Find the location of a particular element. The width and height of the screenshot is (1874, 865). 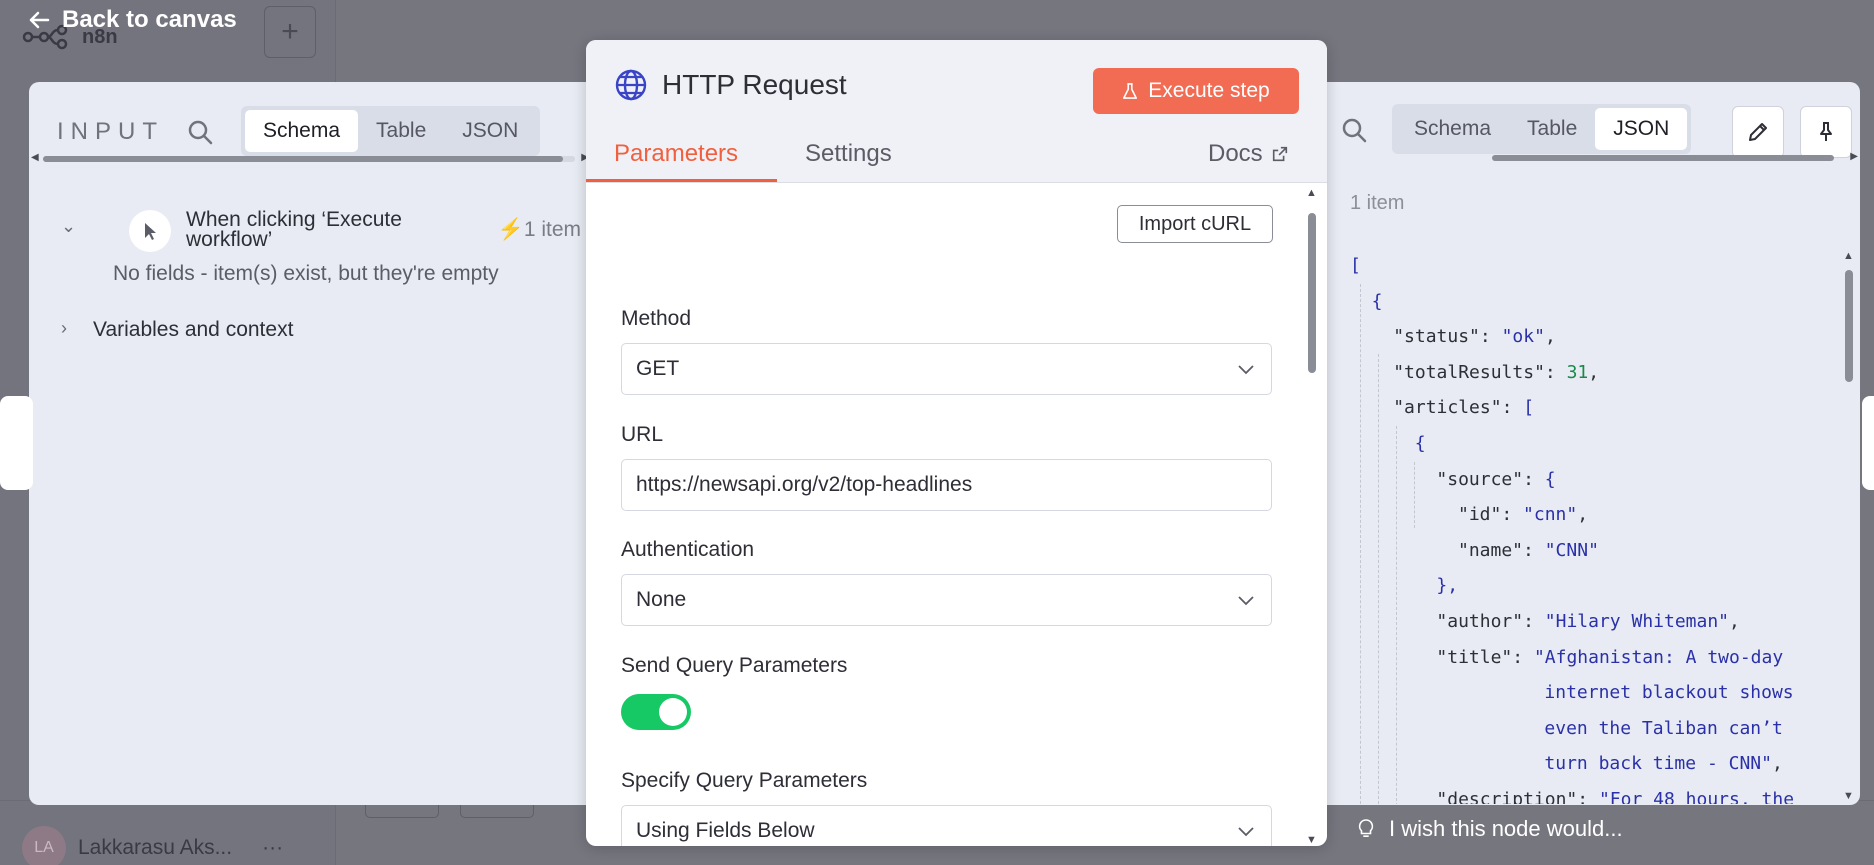

modal-title-text: HTTP Request is located at coordinates (754, 84).